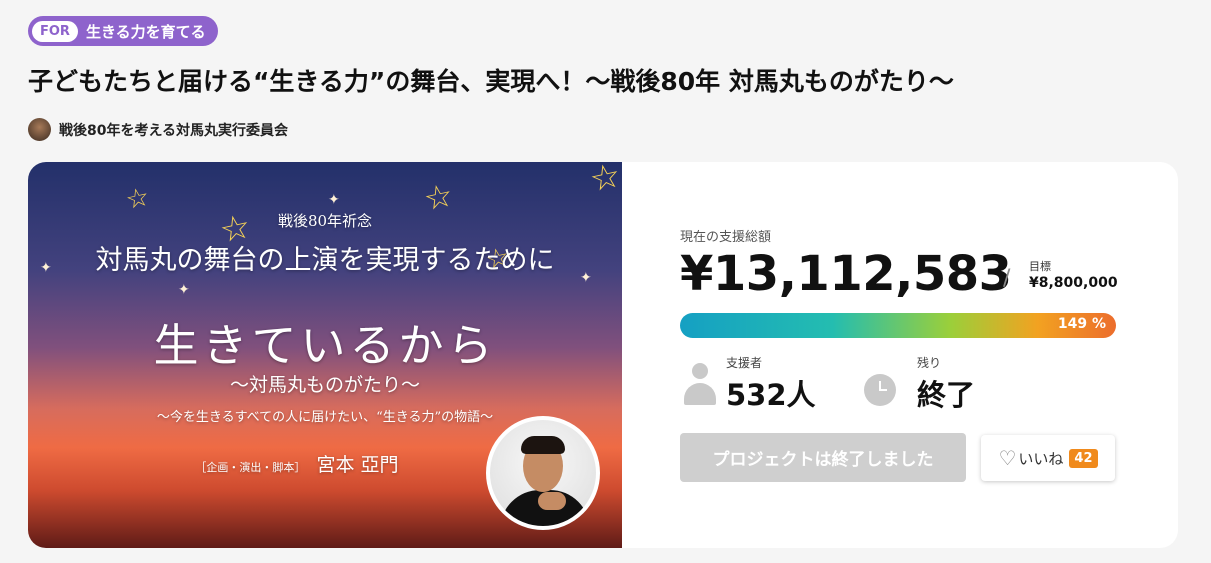  Describe the element at coordinates (174, 130) in the screenshot. I see `owner-name: 戦後80年を考える対馬丸実行委員会` at that location.